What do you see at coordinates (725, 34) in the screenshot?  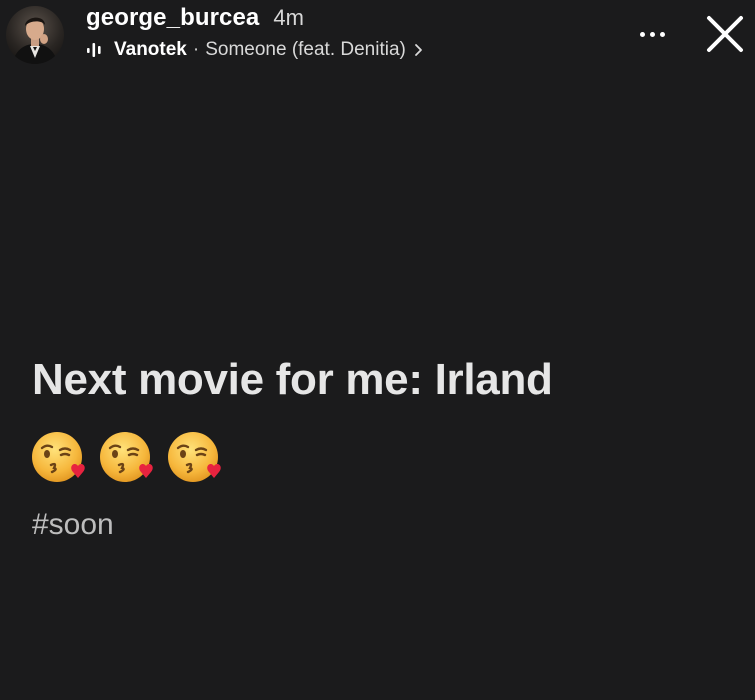 I see `close-icon` at bounding box center [725, 34].